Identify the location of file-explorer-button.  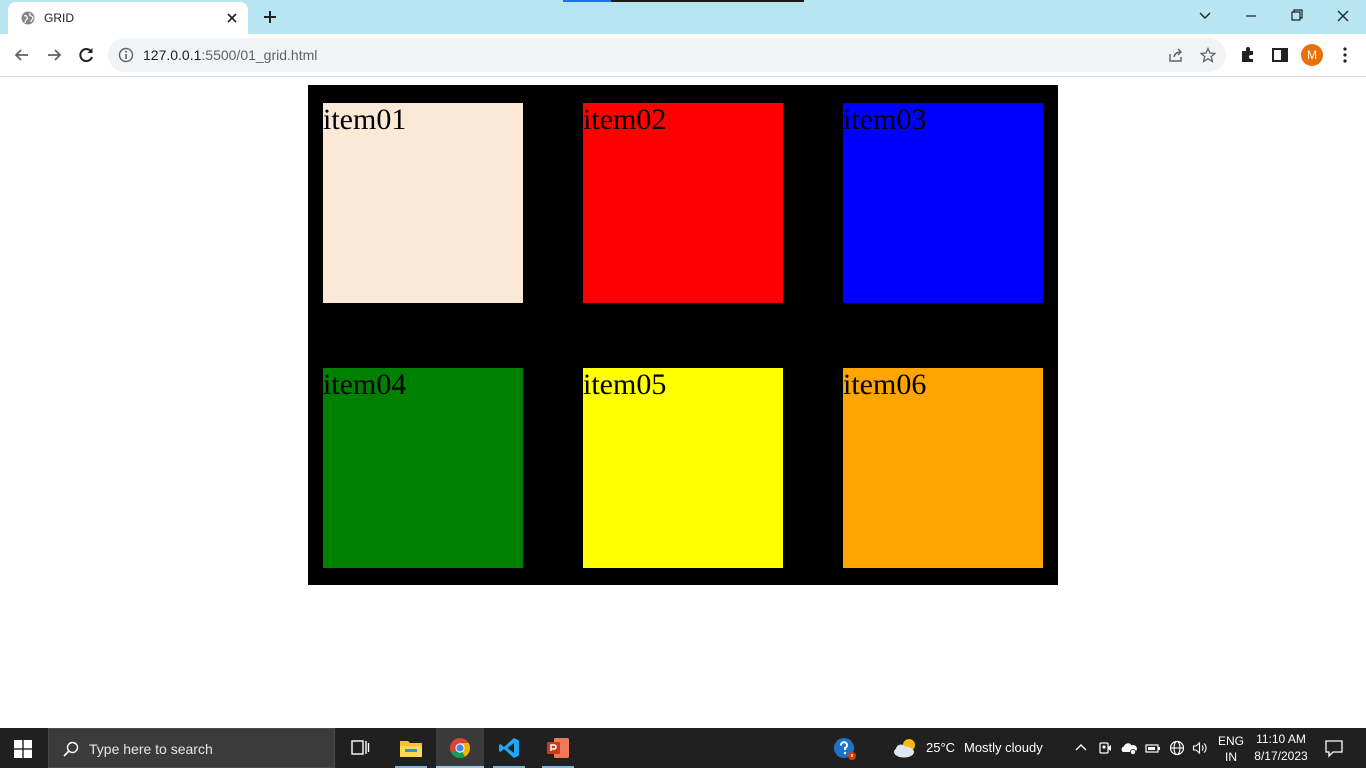
(411, 748).